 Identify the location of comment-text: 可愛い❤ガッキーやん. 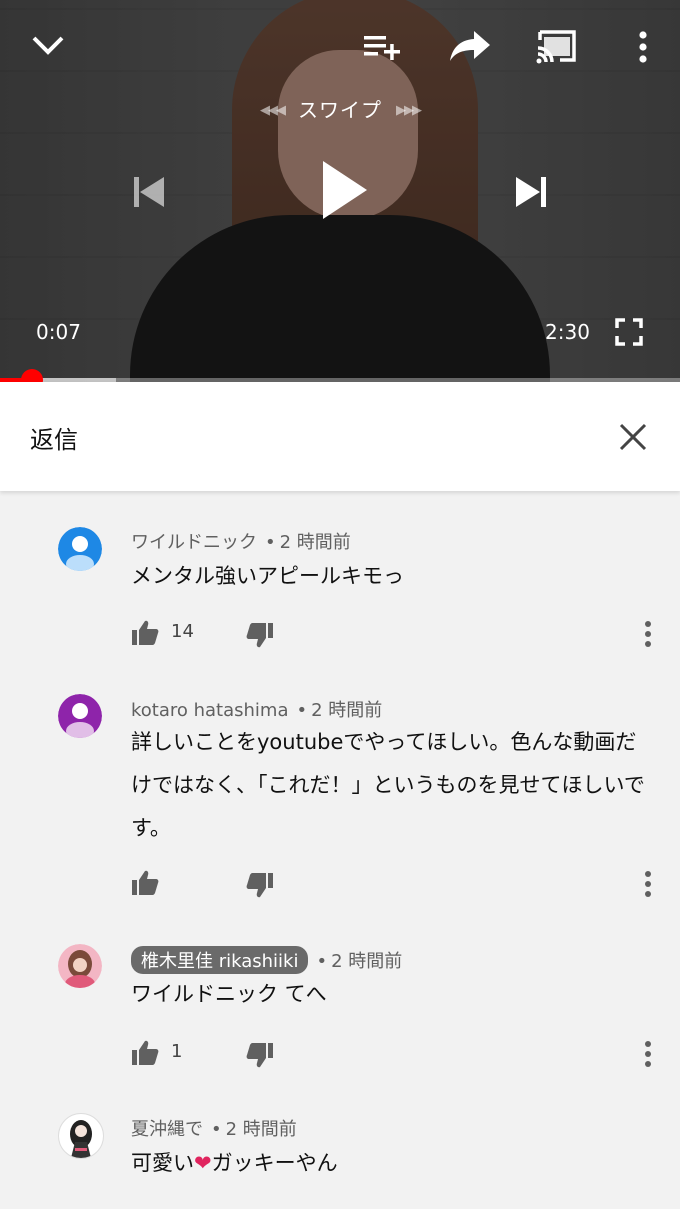
(391, 1163).